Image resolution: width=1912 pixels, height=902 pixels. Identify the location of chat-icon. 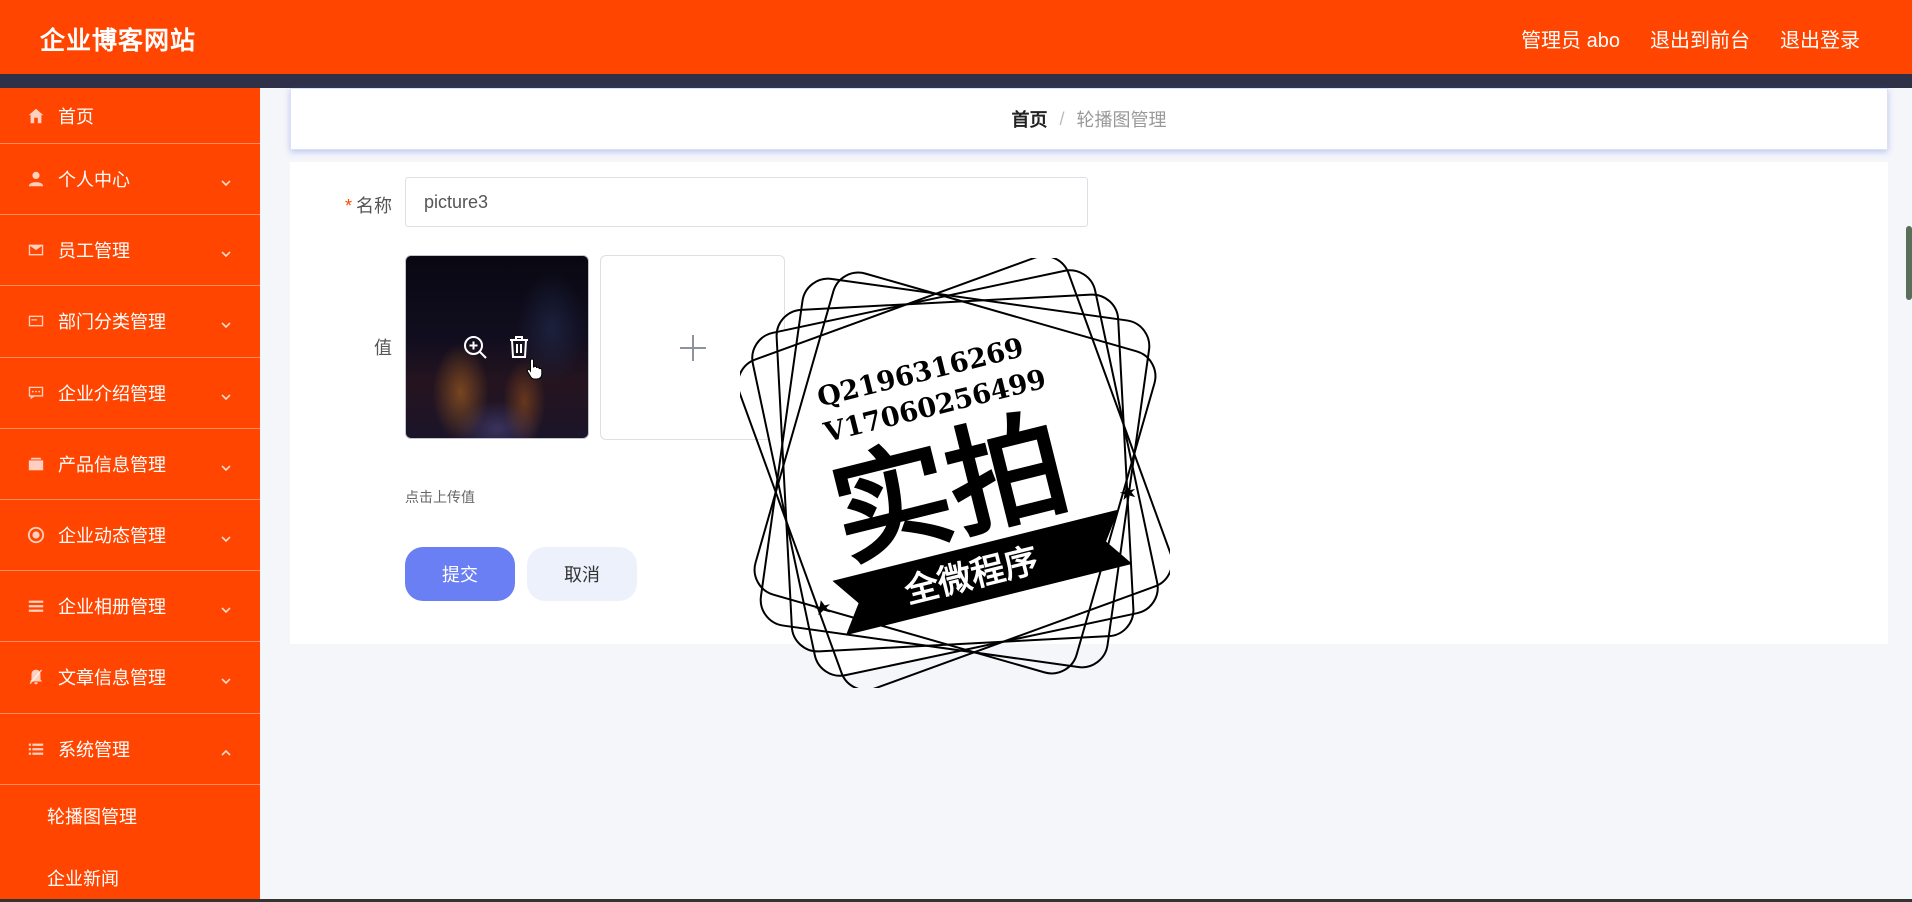
(36, 393).